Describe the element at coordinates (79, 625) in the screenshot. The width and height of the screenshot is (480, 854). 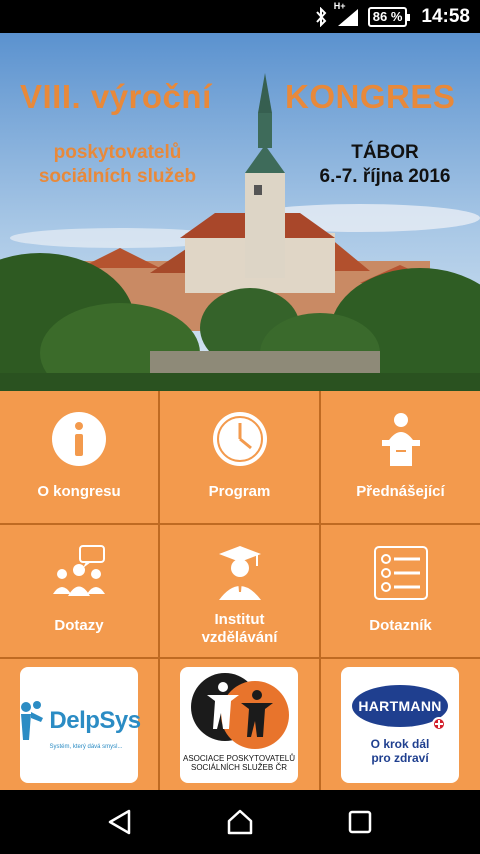
I see `tile-questions-label: Dotazy` at that location.